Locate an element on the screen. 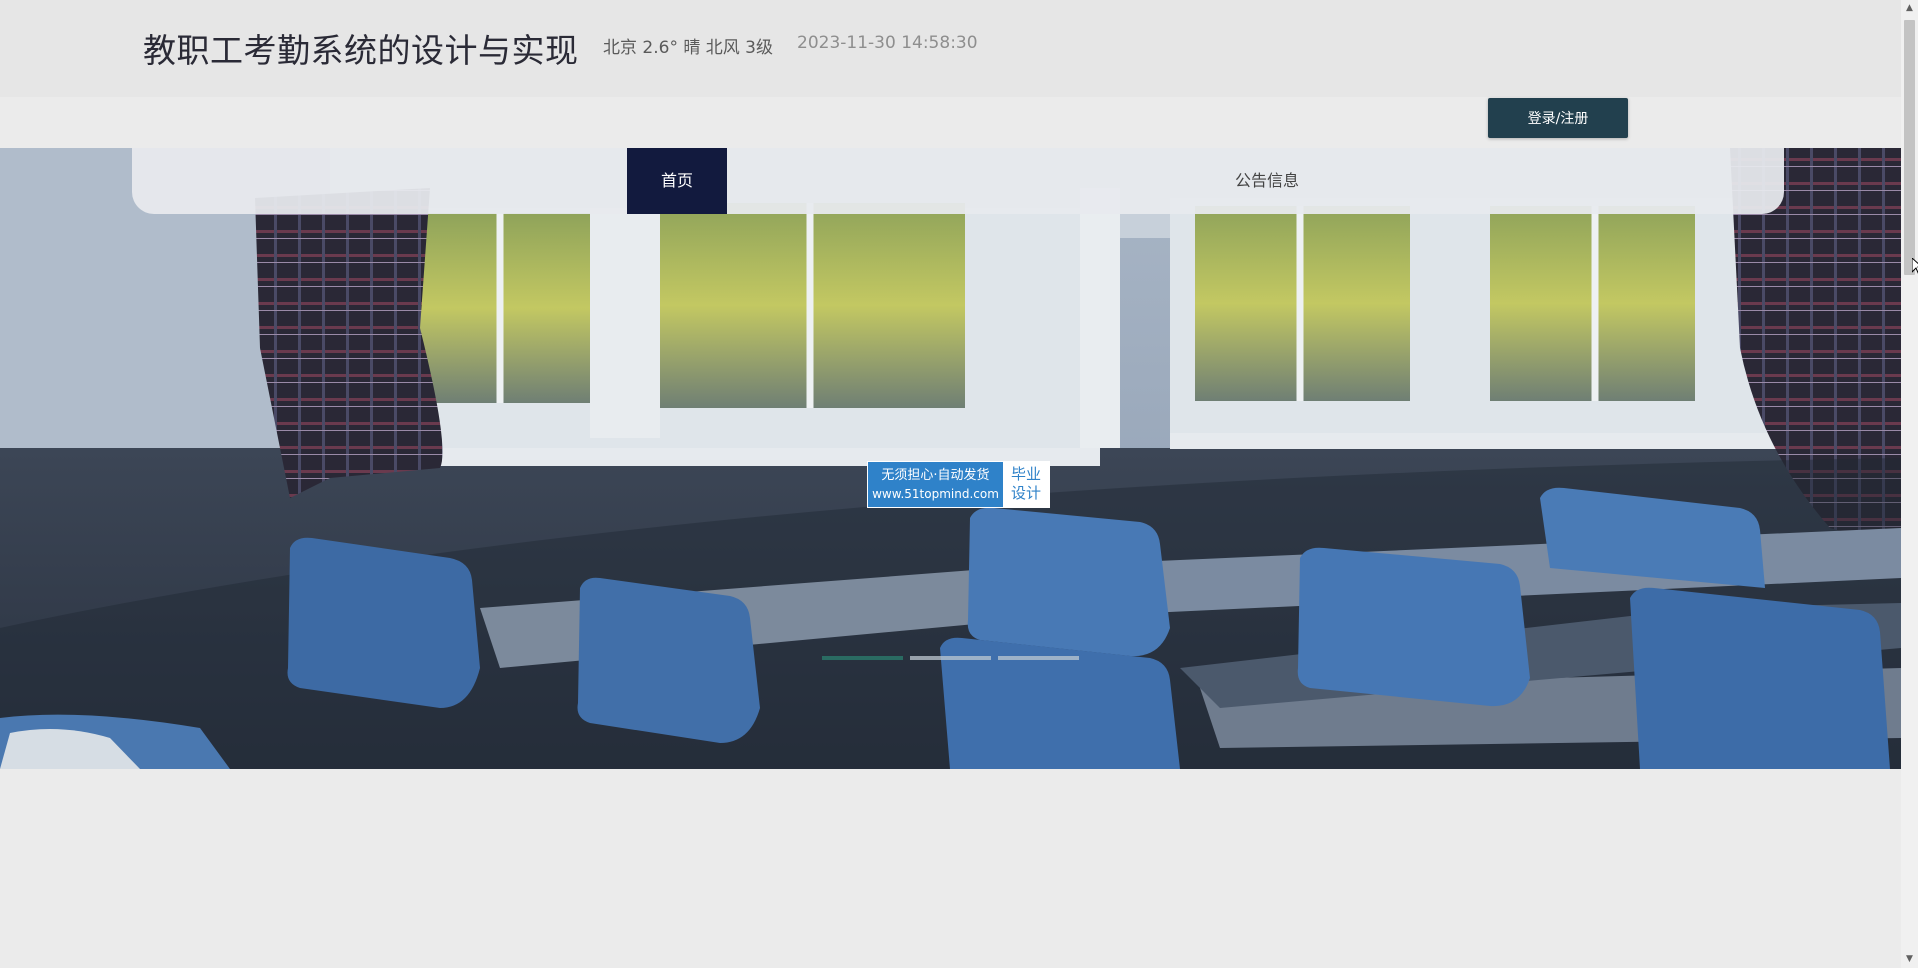  watermark-line1: 无须担心·自动发货 is located at coordinates (935, 475).